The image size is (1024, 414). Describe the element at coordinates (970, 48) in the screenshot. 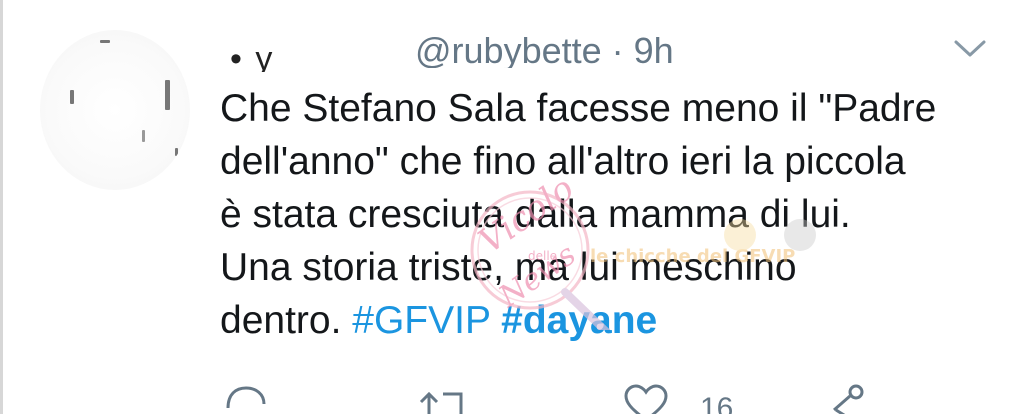

I see `chevron-down-icon` at that location.